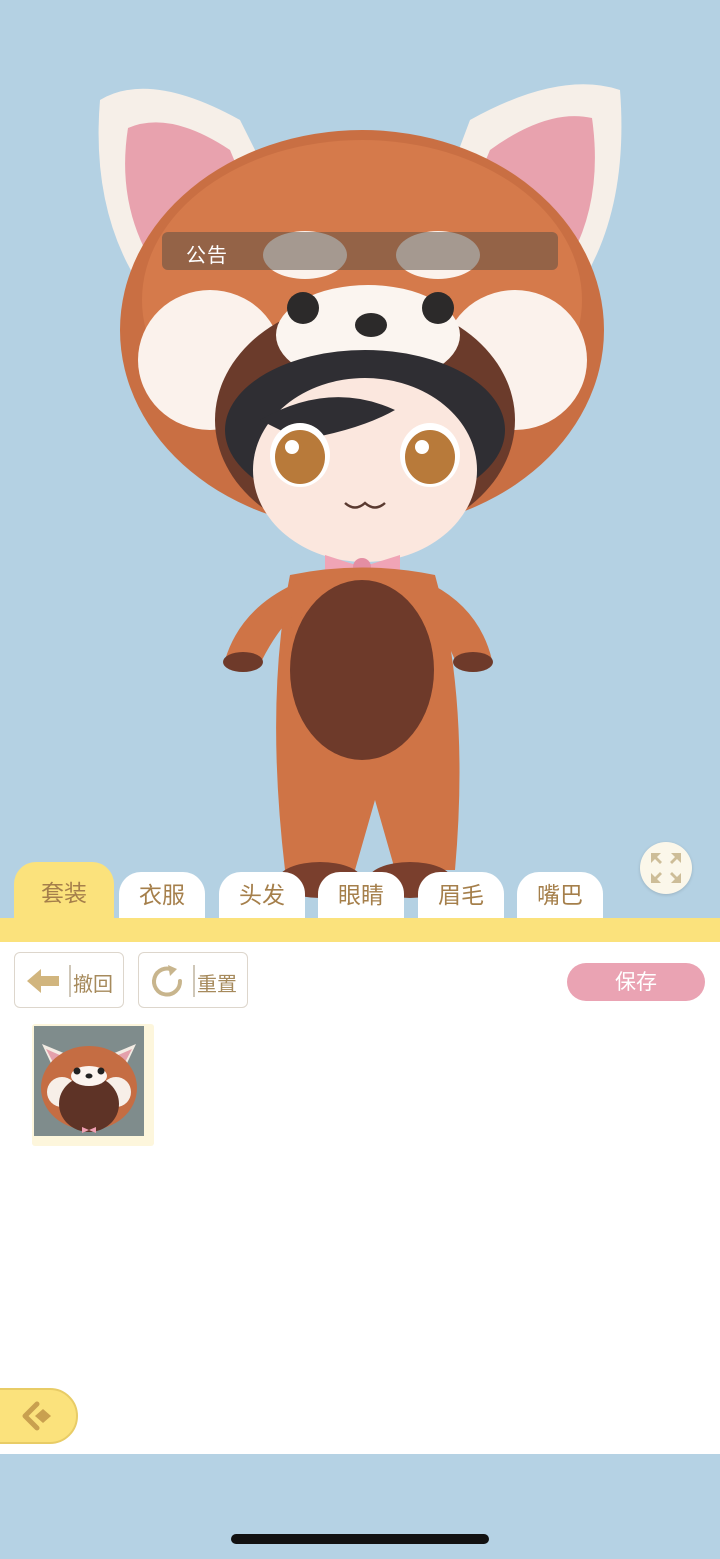 This screenshot has width=720, height=1559. What do you see at coordinates (89, 1088) in the screenshot?
I see `red-panda-suit-image` at bounding box center [89, 1088].